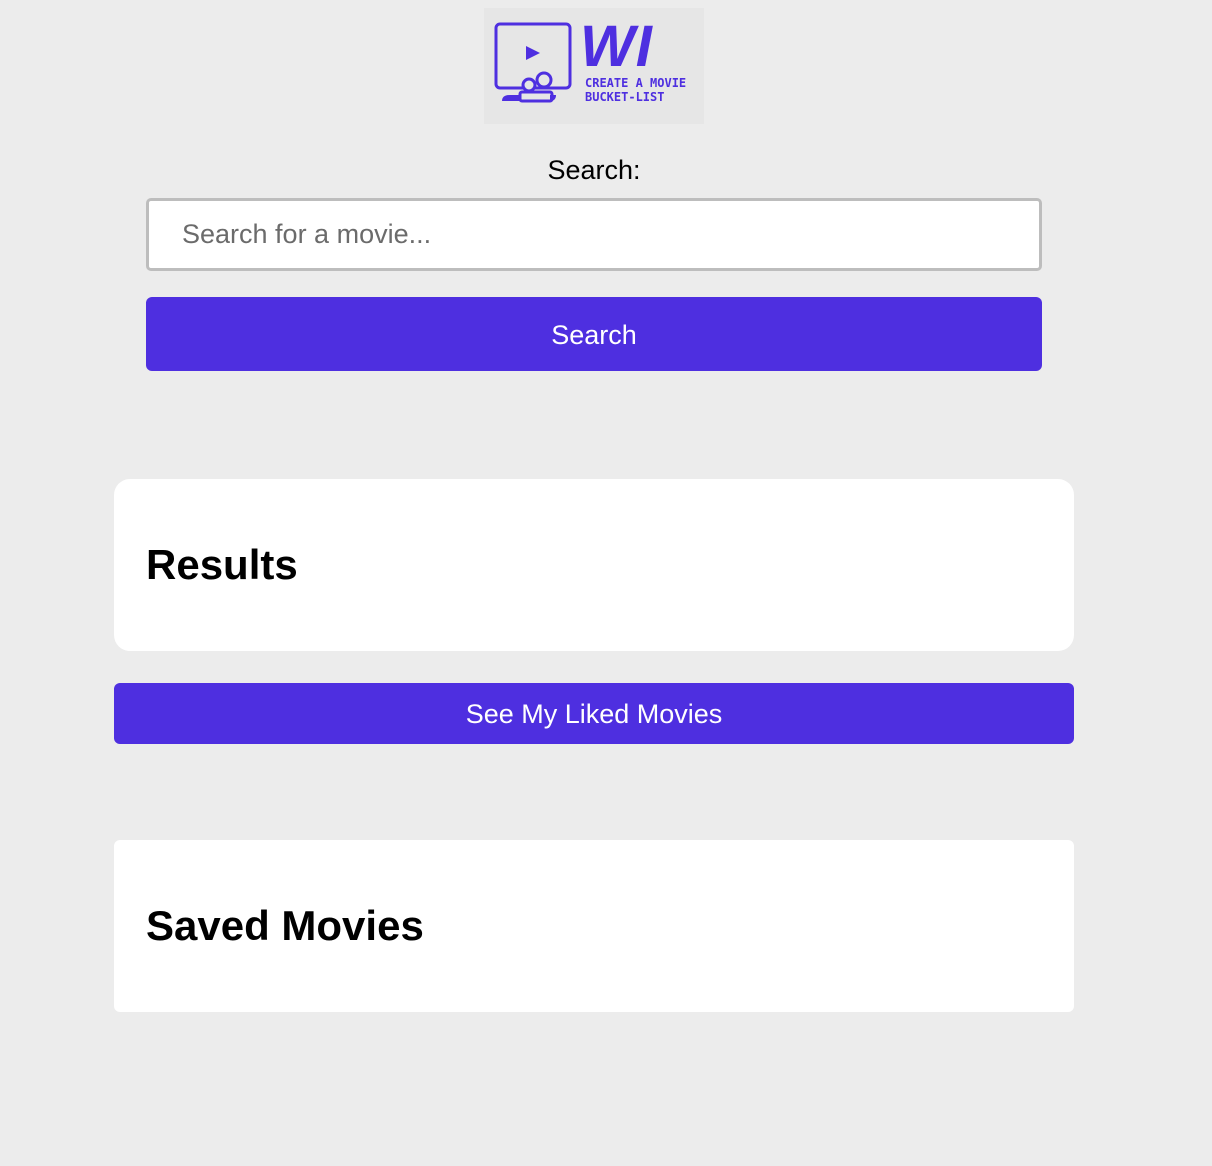 This screenshot has height=1166, width=1212. What do you see at coordinates (594, 926) in the screenshot?
I see `saved-movies-panel: Saved Movies` at bounding box center [594, 926].